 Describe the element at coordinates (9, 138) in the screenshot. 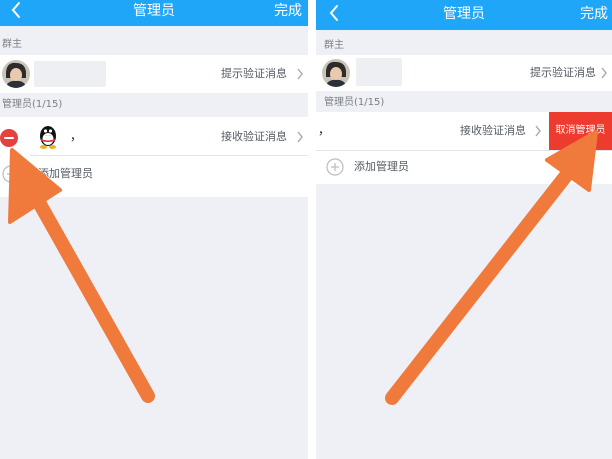

I see `remove-admin-icon` at that location.